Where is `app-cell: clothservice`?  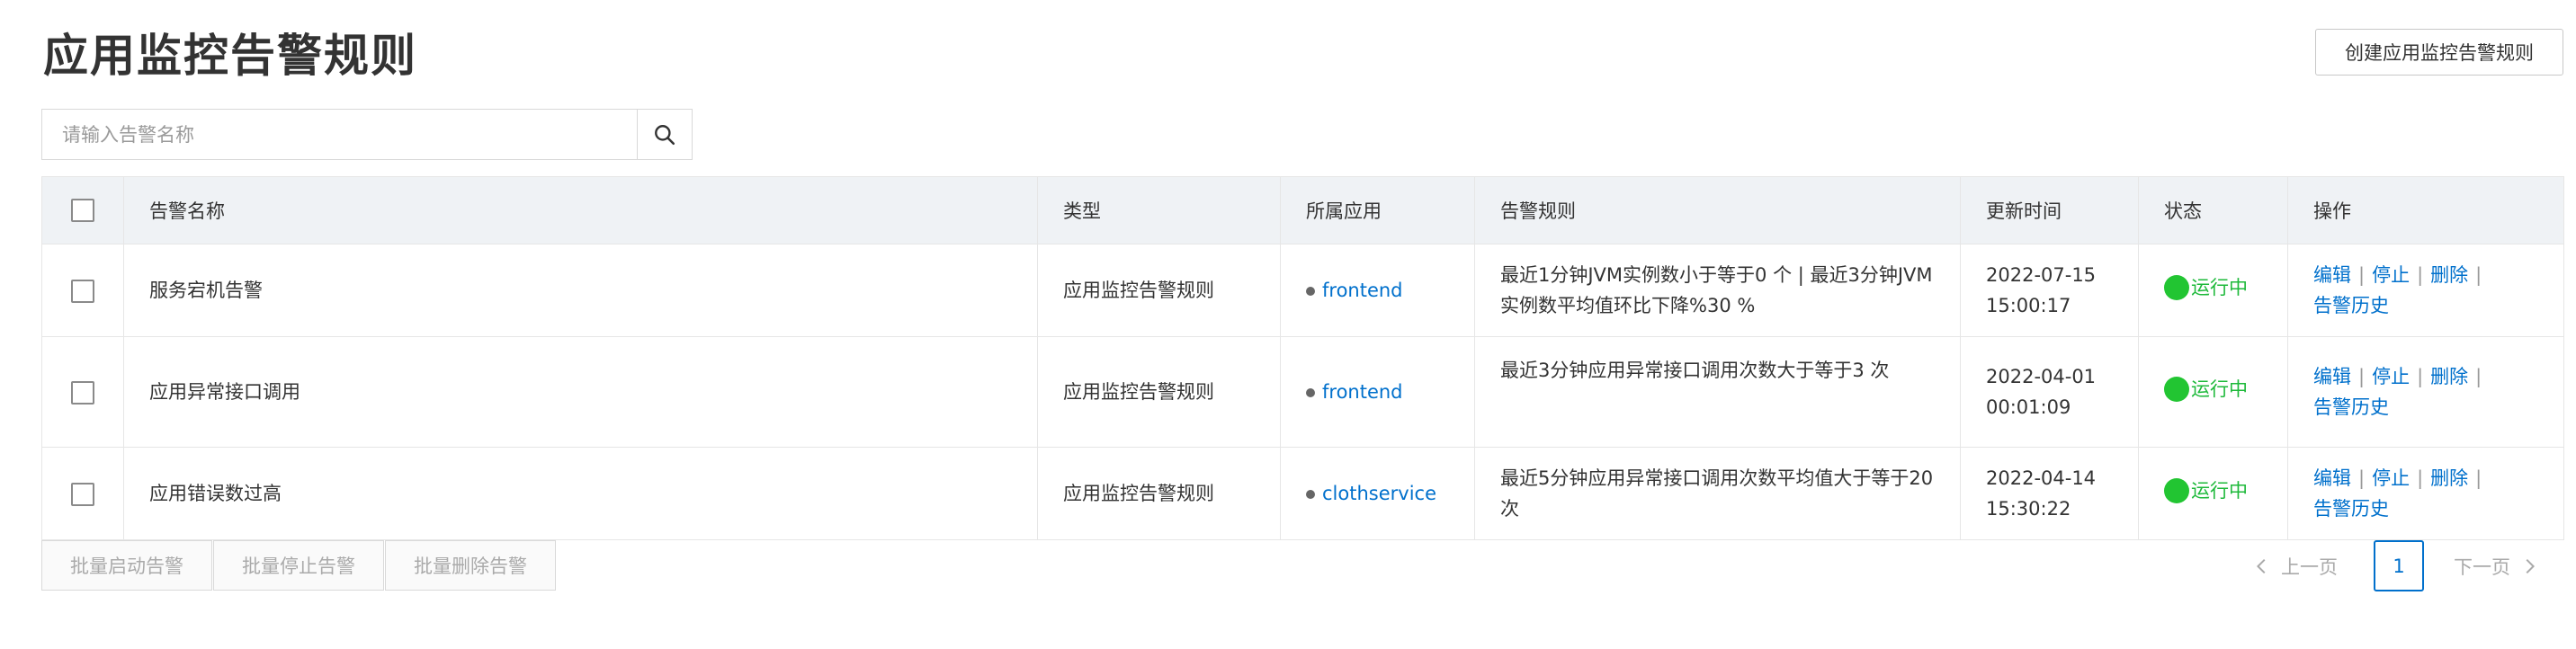 app-cell: clothservice is located at coordinates (1377, 493).